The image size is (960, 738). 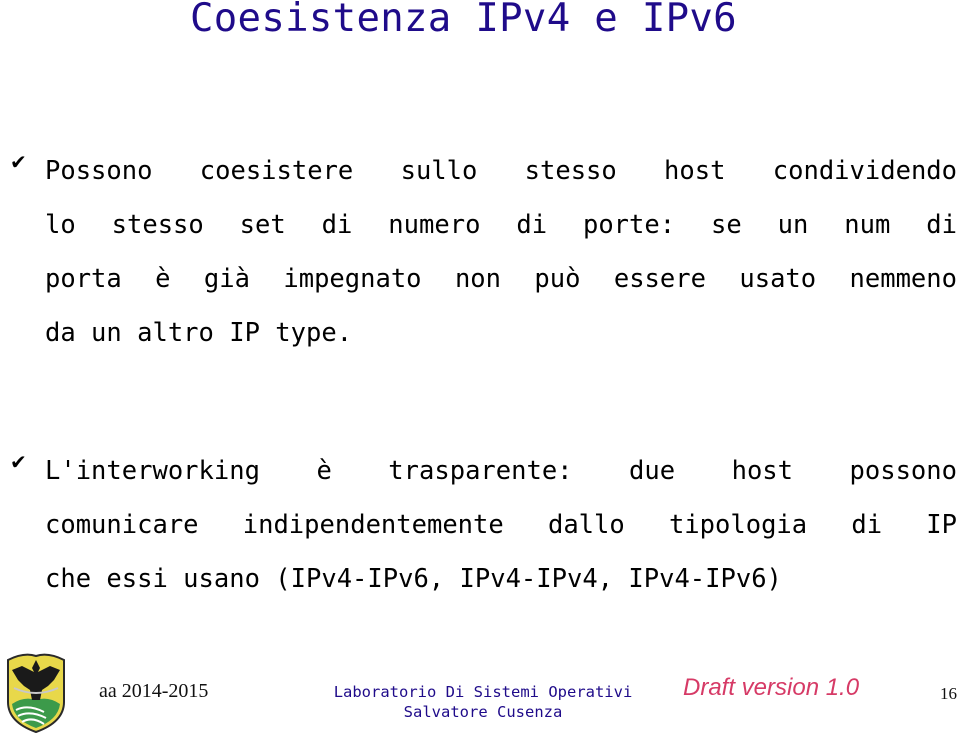 I want to click on academic-year: aa 2014-2015, so click(x=154, y=691).